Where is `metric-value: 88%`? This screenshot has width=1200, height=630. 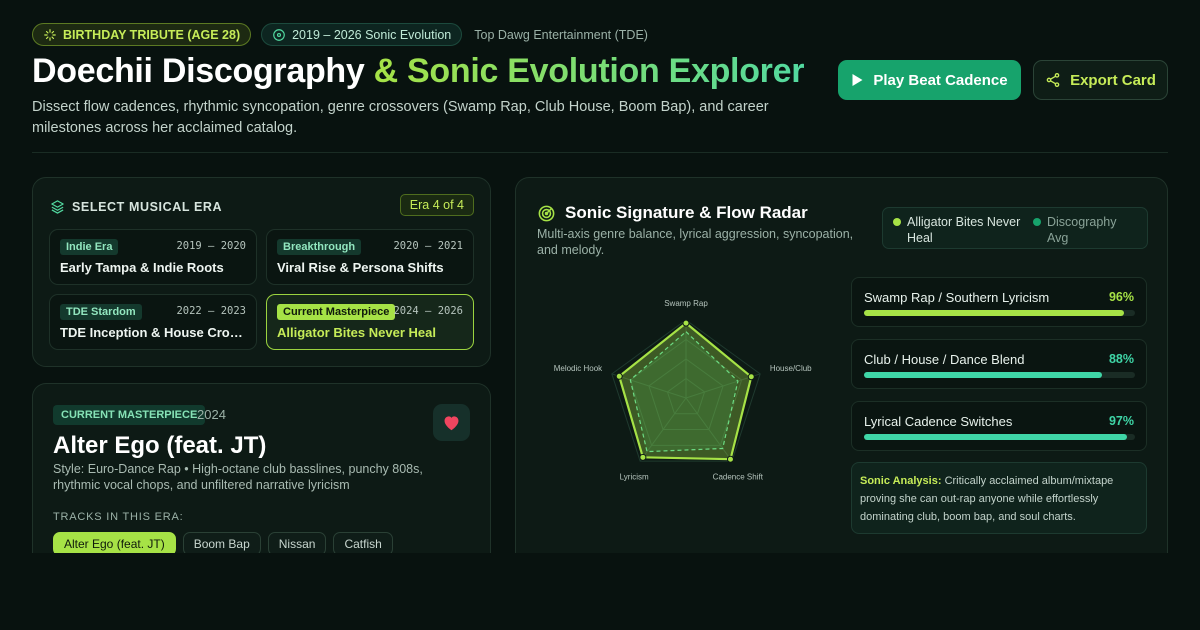 metric-value: 88% is located at coordinates (1121, 359).